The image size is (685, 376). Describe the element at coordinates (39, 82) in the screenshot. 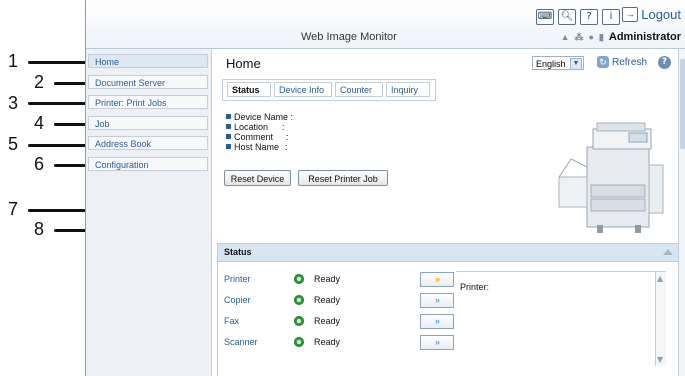

I see `callout-2: 2` at that location.